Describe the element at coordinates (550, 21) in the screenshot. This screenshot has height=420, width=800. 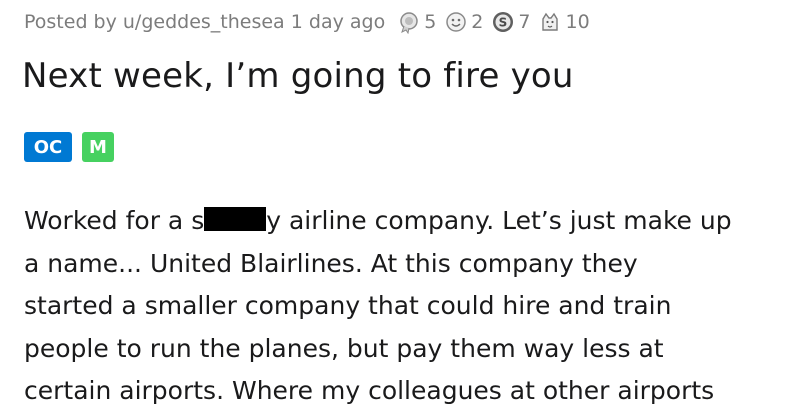
I see `wholesome-award-icon` at that location.